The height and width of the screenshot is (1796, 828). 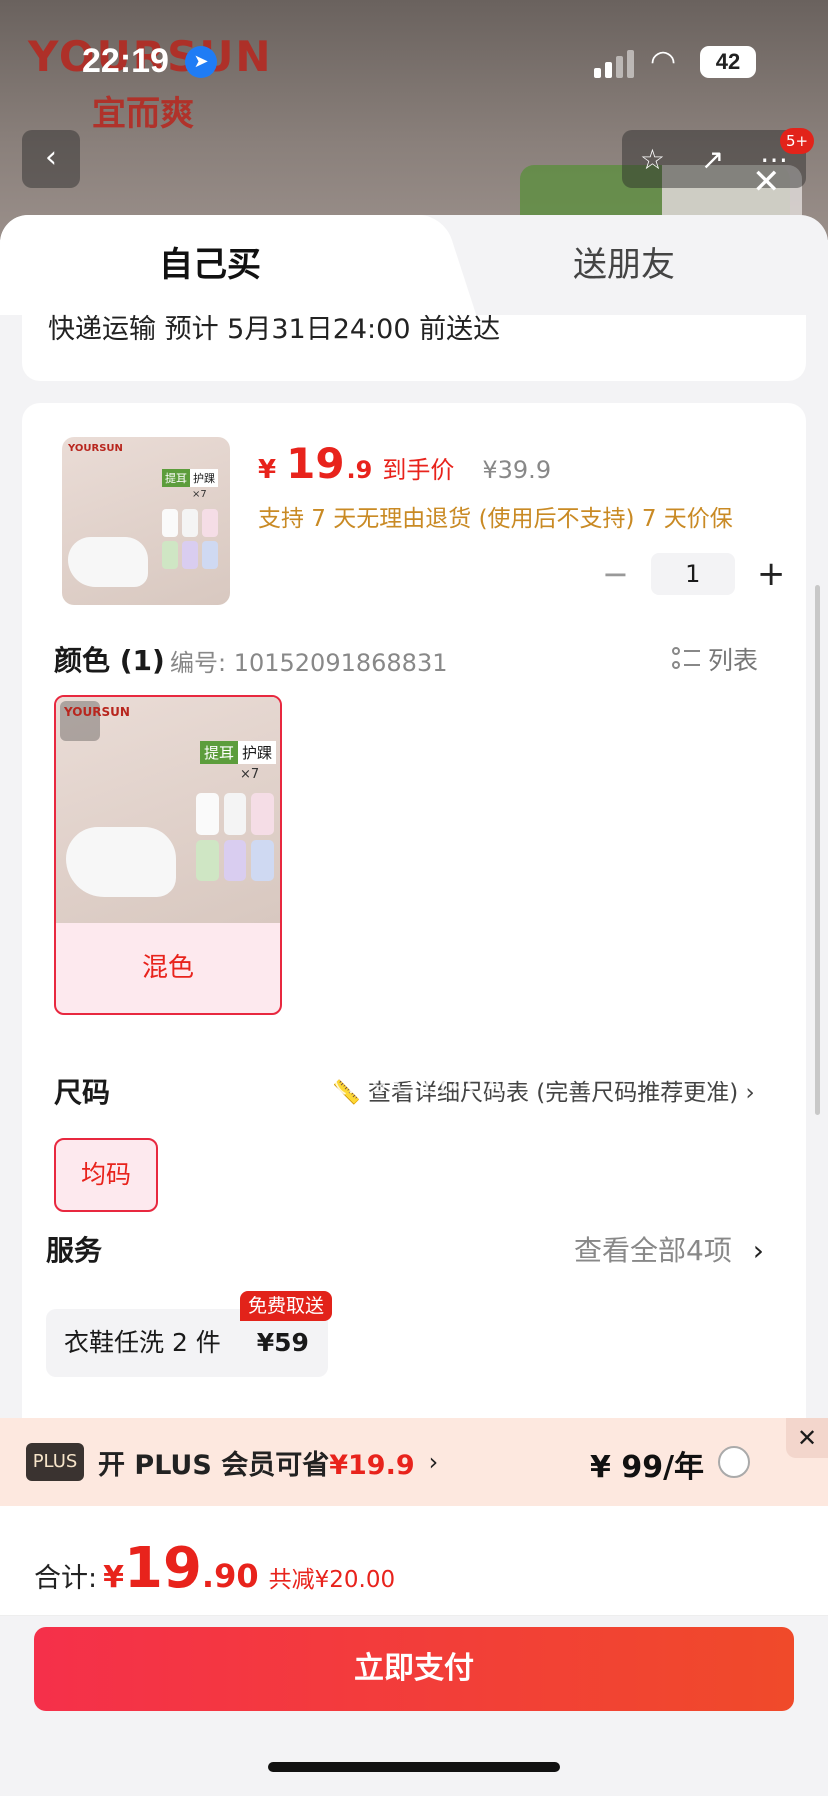 I want to click on total-saved: 共减¥20.00, so click(x=332, y=1580).